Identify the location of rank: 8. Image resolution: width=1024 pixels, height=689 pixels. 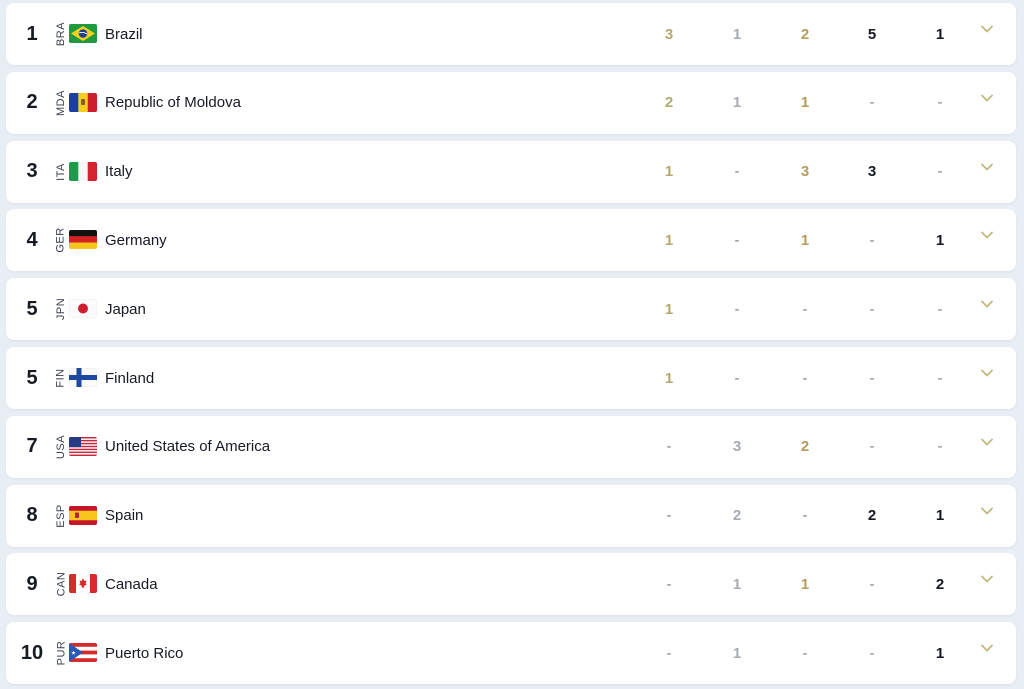
(32, 515).